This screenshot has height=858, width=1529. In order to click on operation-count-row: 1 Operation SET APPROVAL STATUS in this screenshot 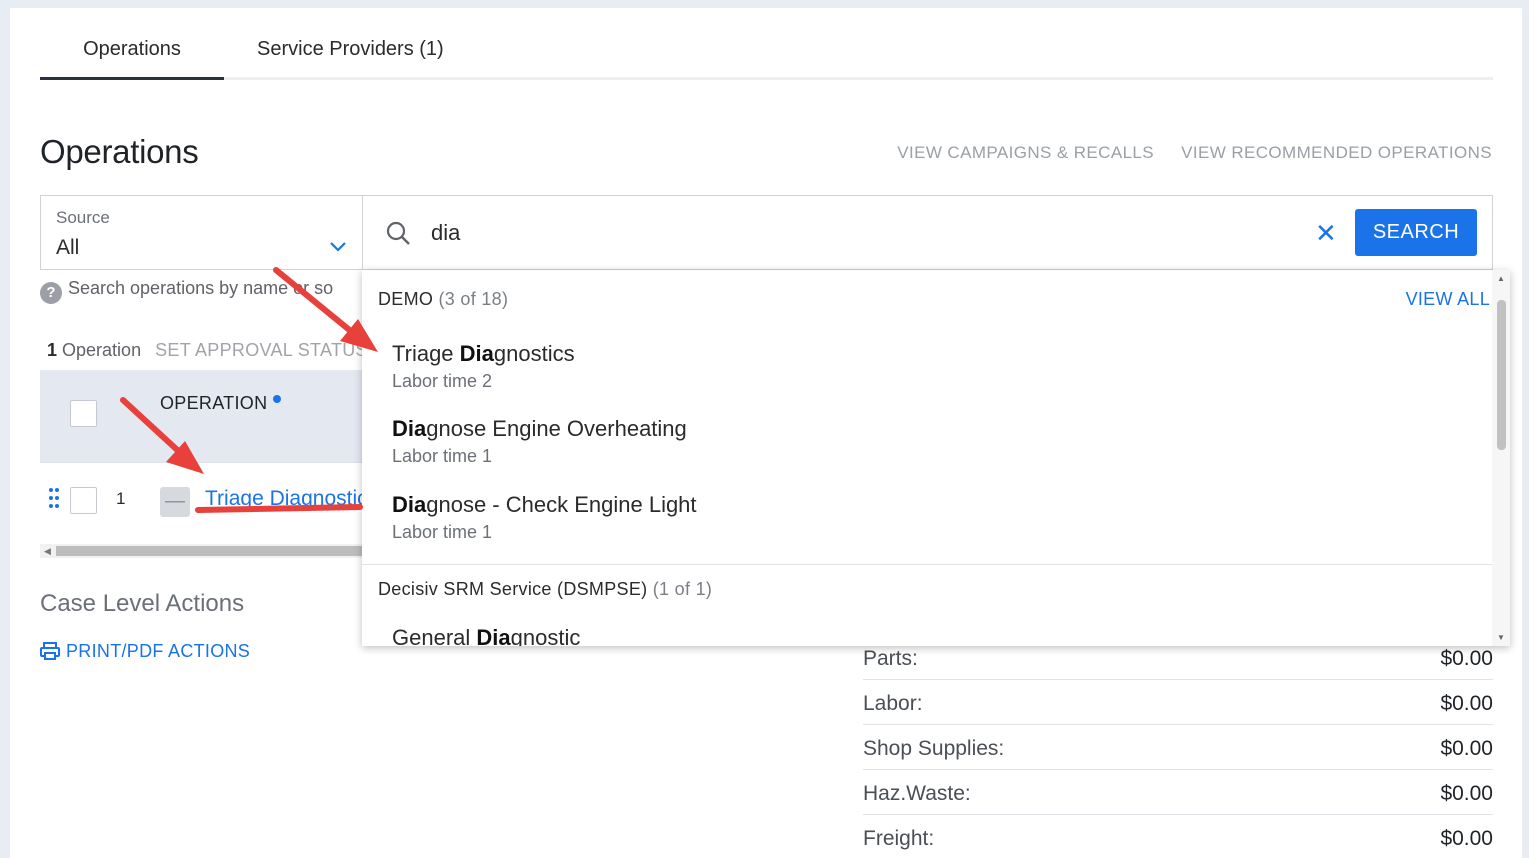, I will do `click(207, 350)`.